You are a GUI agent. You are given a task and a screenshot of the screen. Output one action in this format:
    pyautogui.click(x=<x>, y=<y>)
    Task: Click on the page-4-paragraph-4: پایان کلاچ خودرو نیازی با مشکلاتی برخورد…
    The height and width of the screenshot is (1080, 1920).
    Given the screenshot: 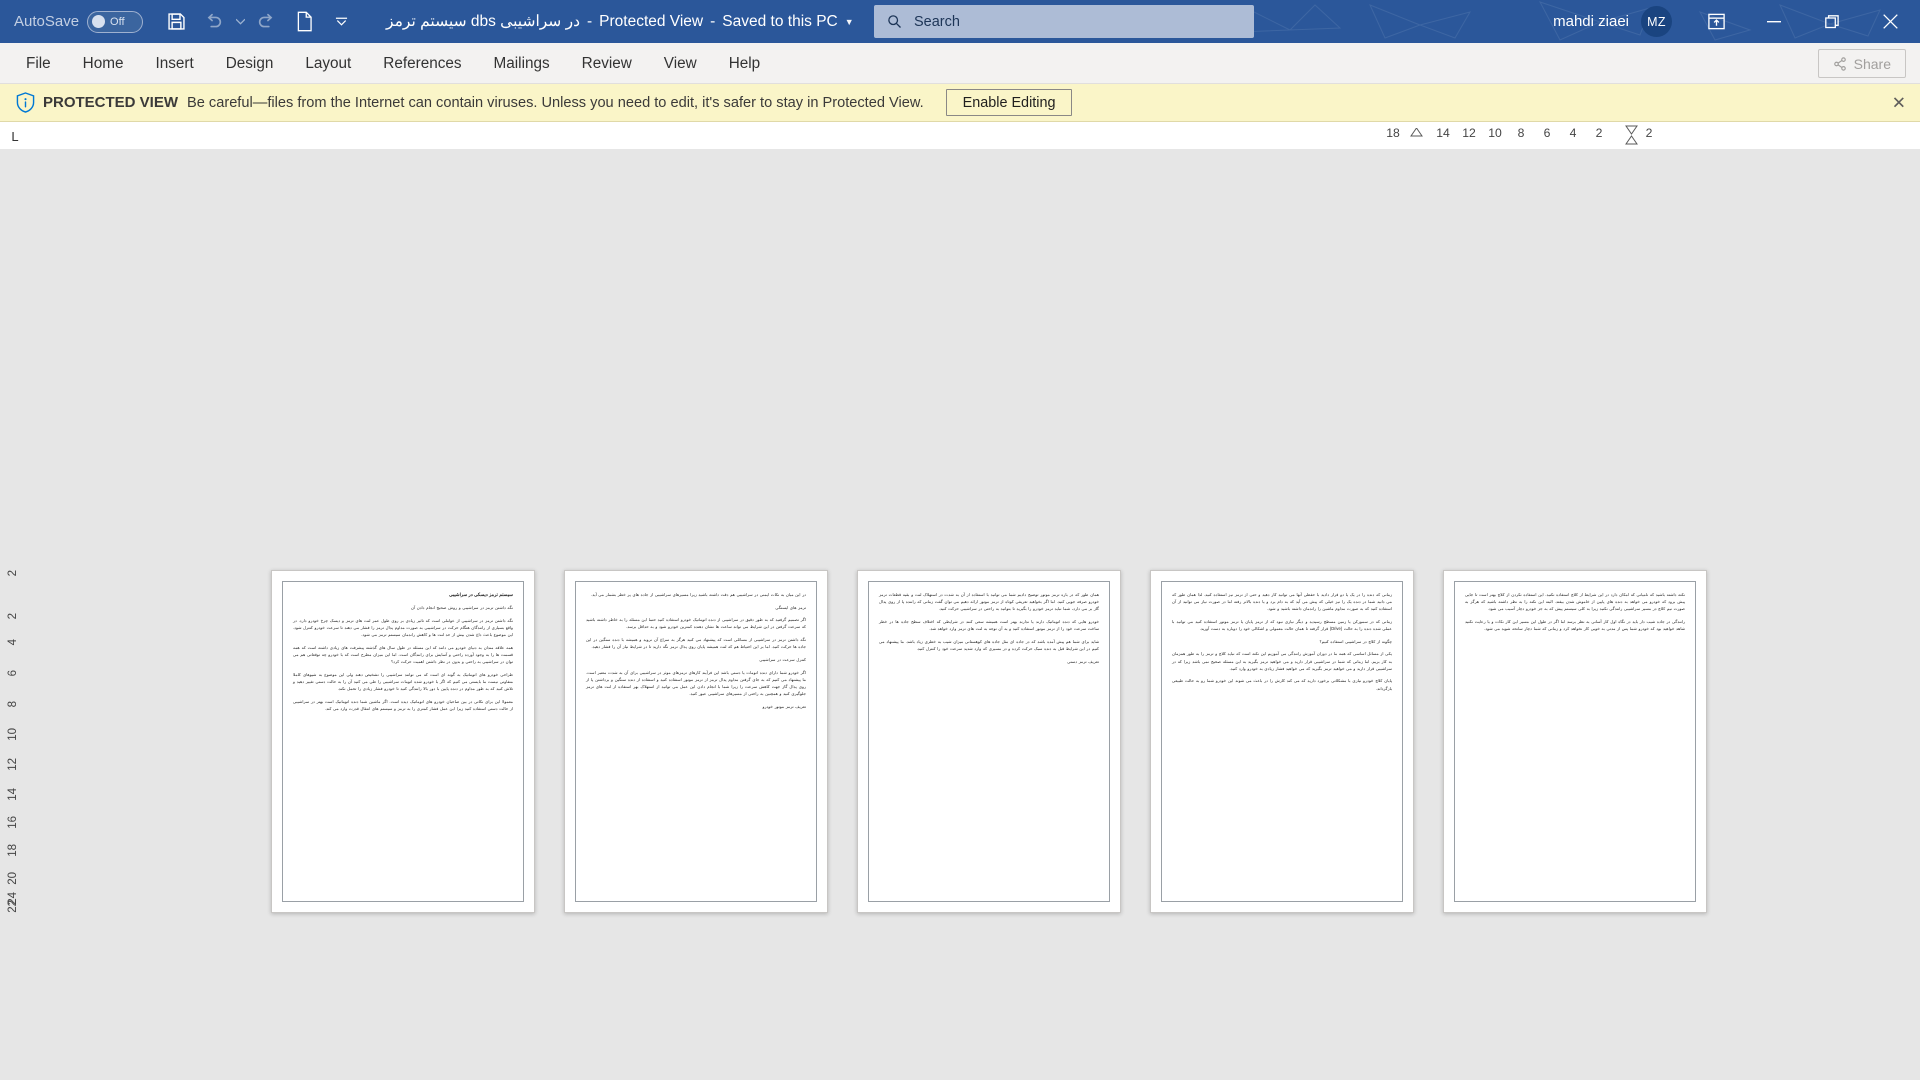 What is the action you would take?
    pyautogui.click(x=1282, y=684)
    